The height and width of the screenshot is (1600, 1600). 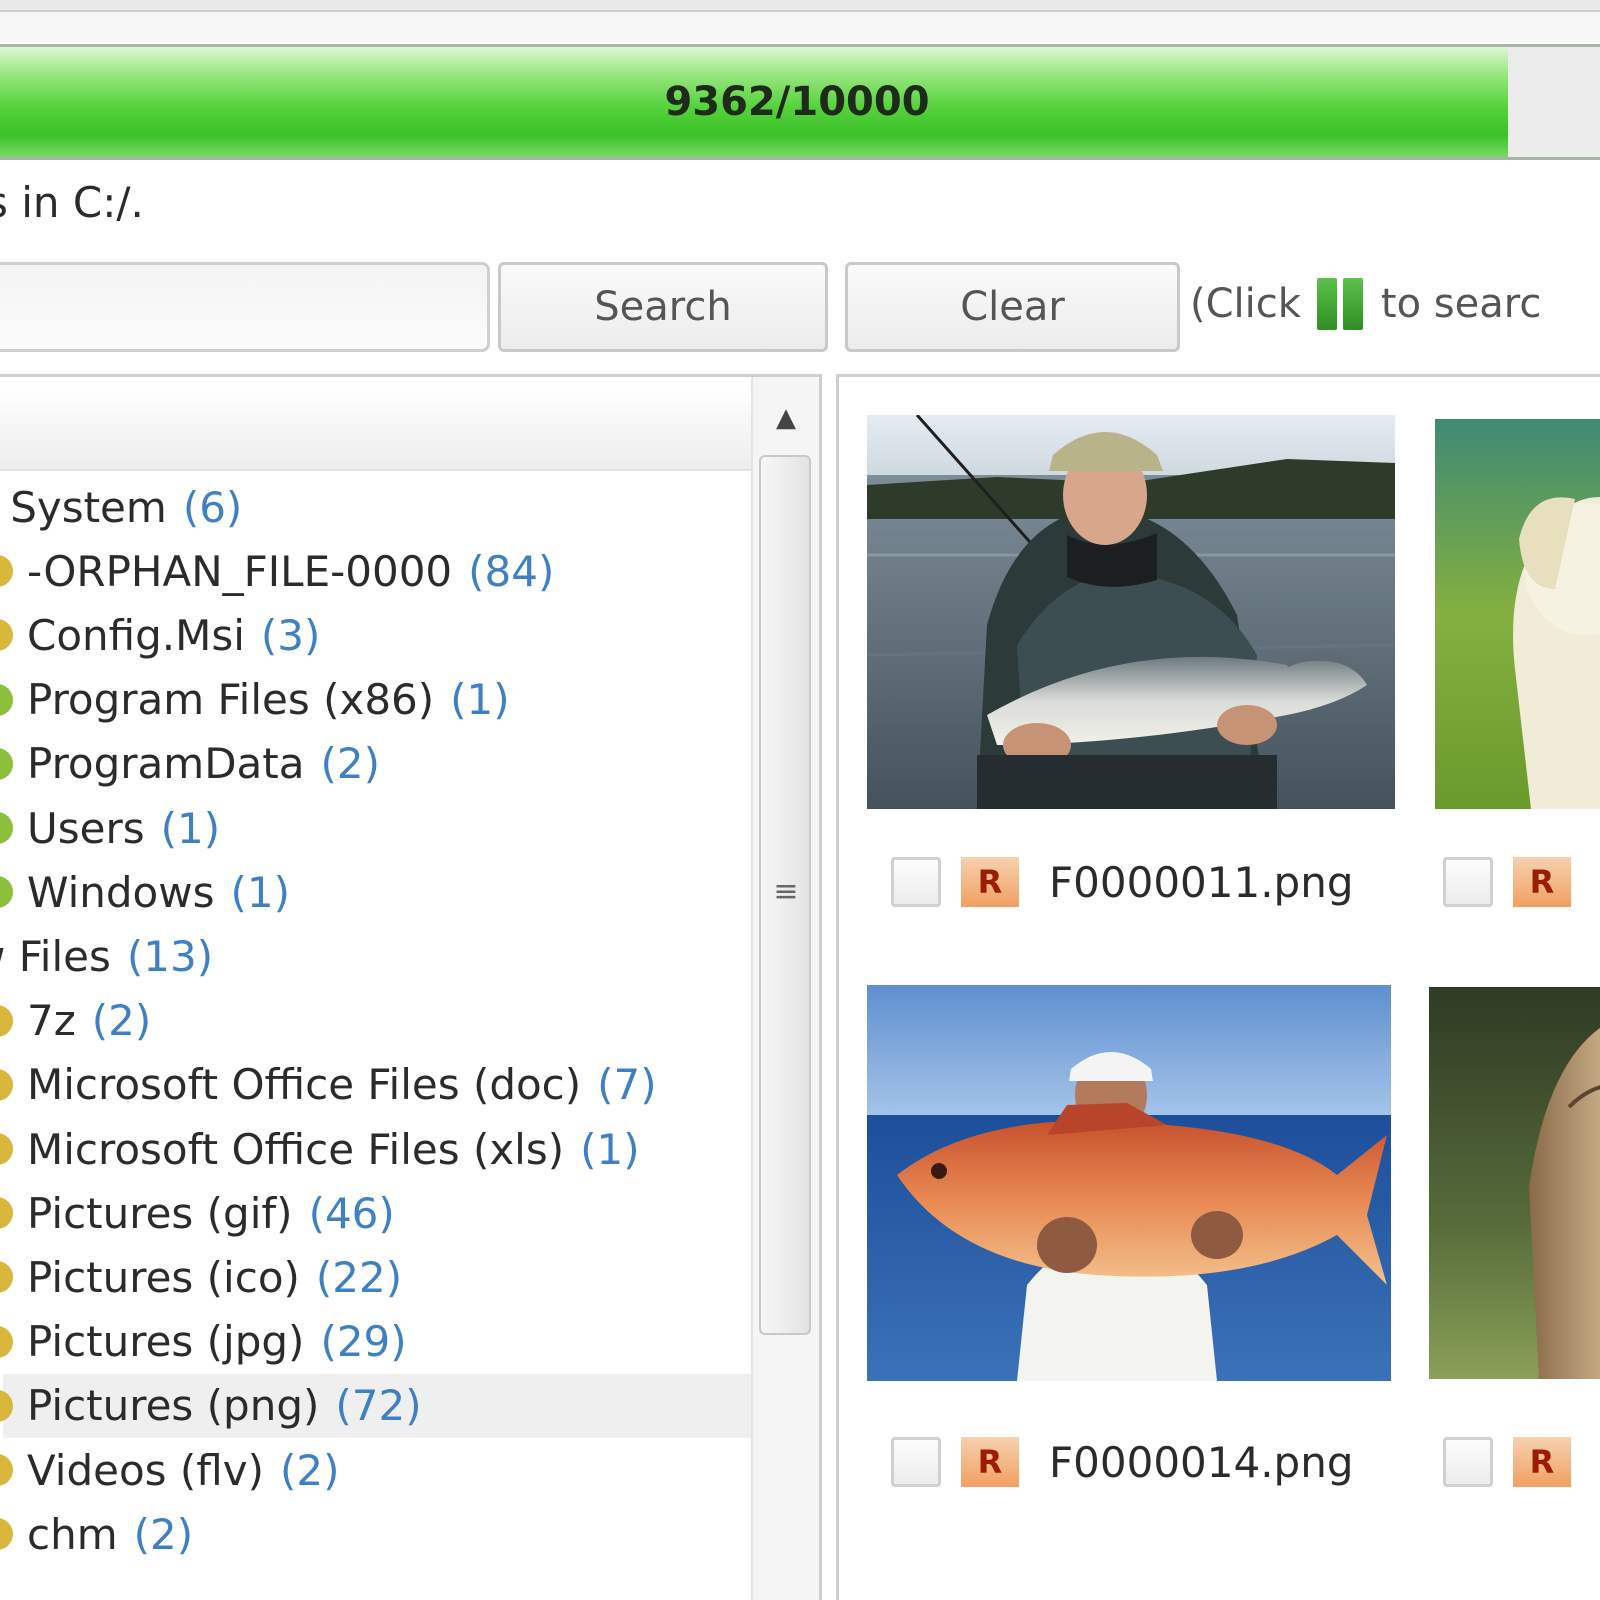 What do you see at coordinates (800, 6) in the screenshot?
I see `window-top-edge` at bounding box center [800, 6].